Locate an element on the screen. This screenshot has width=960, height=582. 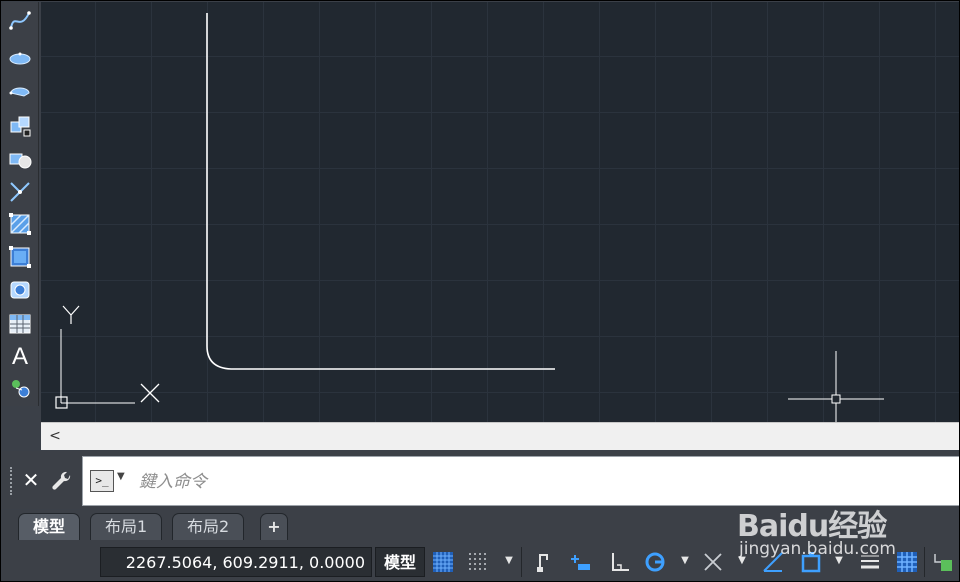
add-selected-icon is located at coordinates (20, 388).